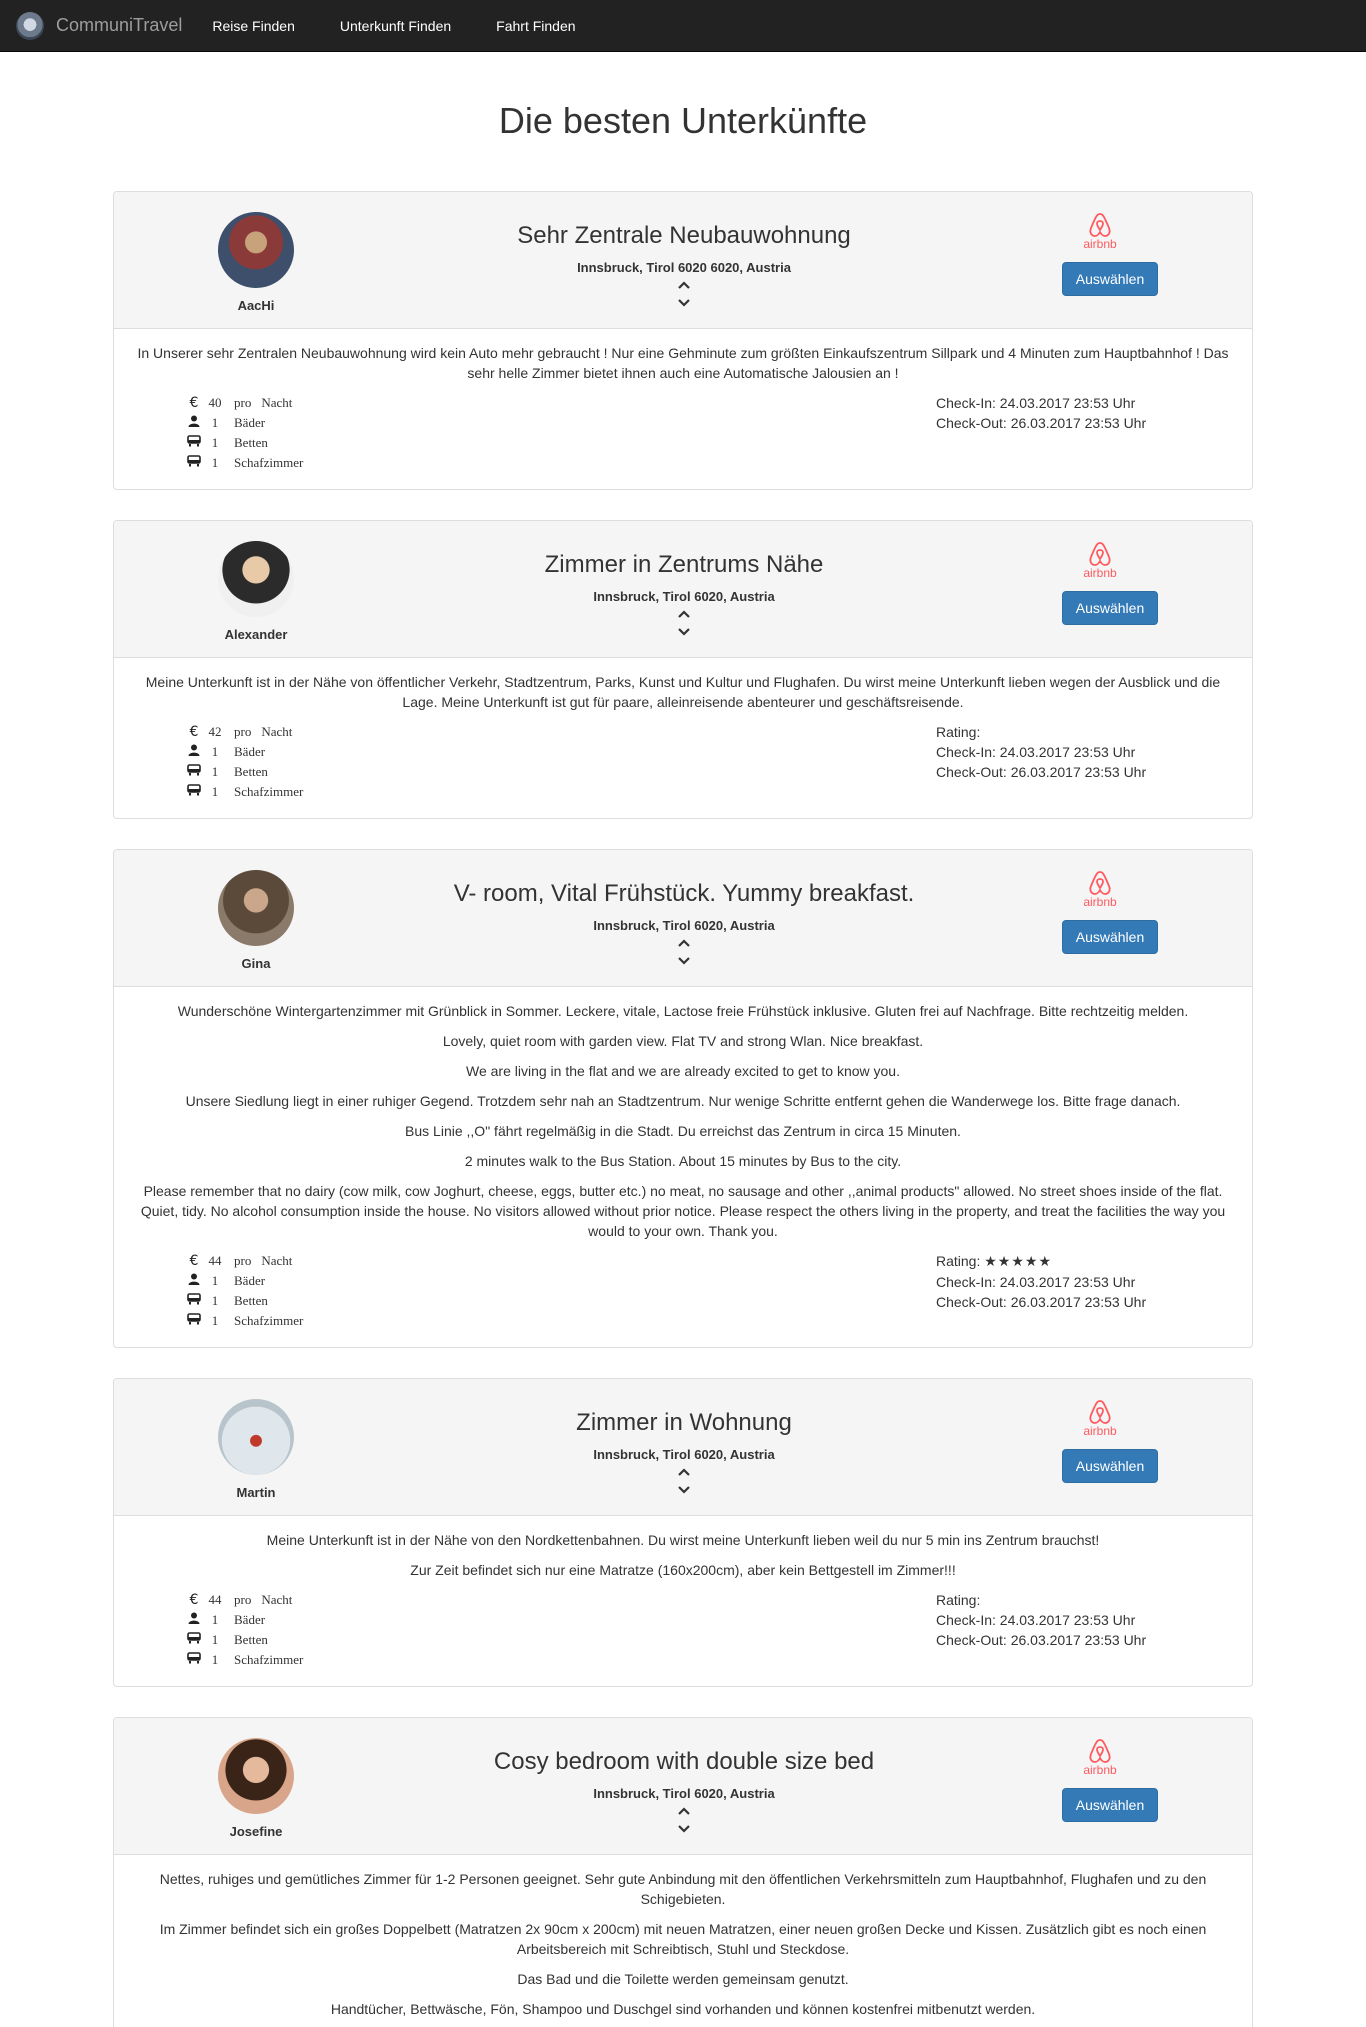 The height and width of the screenshot is (2027, 1366). Describe the element at coordinates (243, 732) in the screenshot. I see `stat-row-price: €42 pro Nacht` at that location.